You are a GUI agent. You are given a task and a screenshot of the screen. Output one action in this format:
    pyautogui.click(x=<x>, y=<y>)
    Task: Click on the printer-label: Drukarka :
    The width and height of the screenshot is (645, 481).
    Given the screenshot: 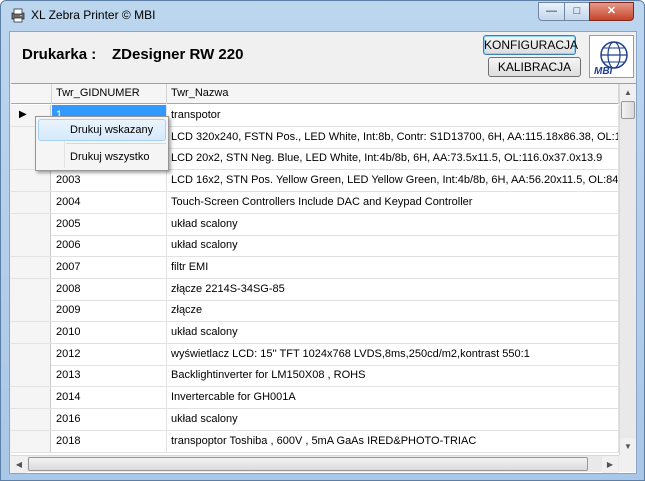 What is the action you would take?
    pyautogui.click(x=59, y=54)
    